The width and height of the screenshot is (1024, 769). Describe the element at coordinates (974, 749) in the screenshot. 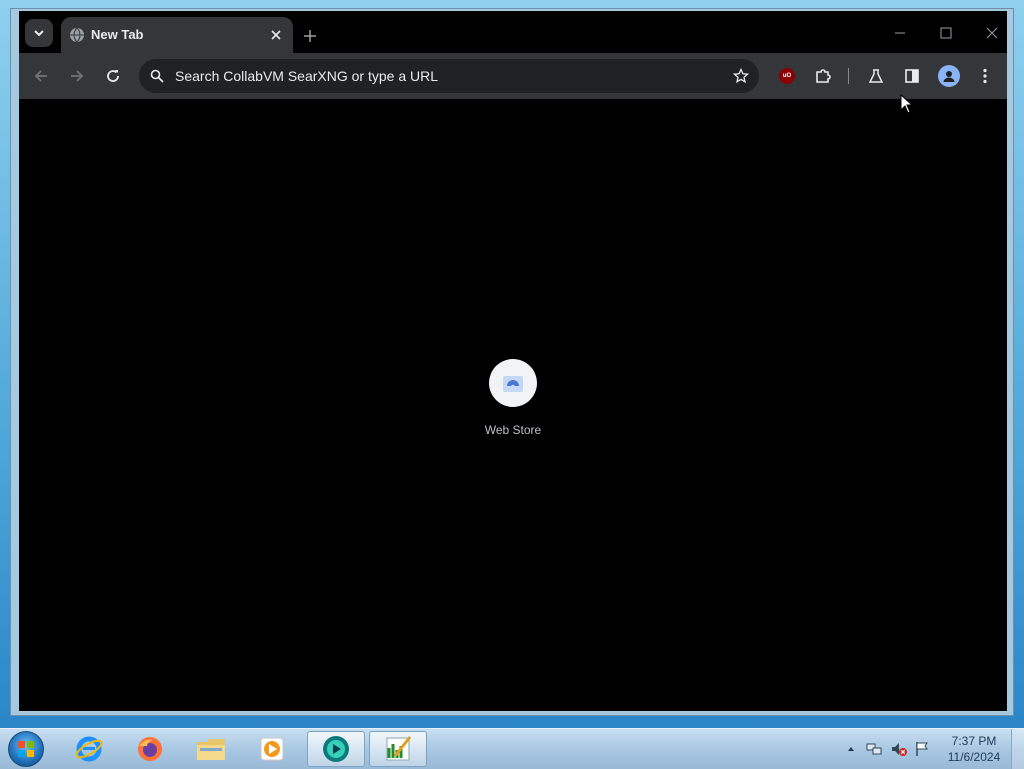

I see `system-clock: 7:37 PM 11/6/2024` at that location.